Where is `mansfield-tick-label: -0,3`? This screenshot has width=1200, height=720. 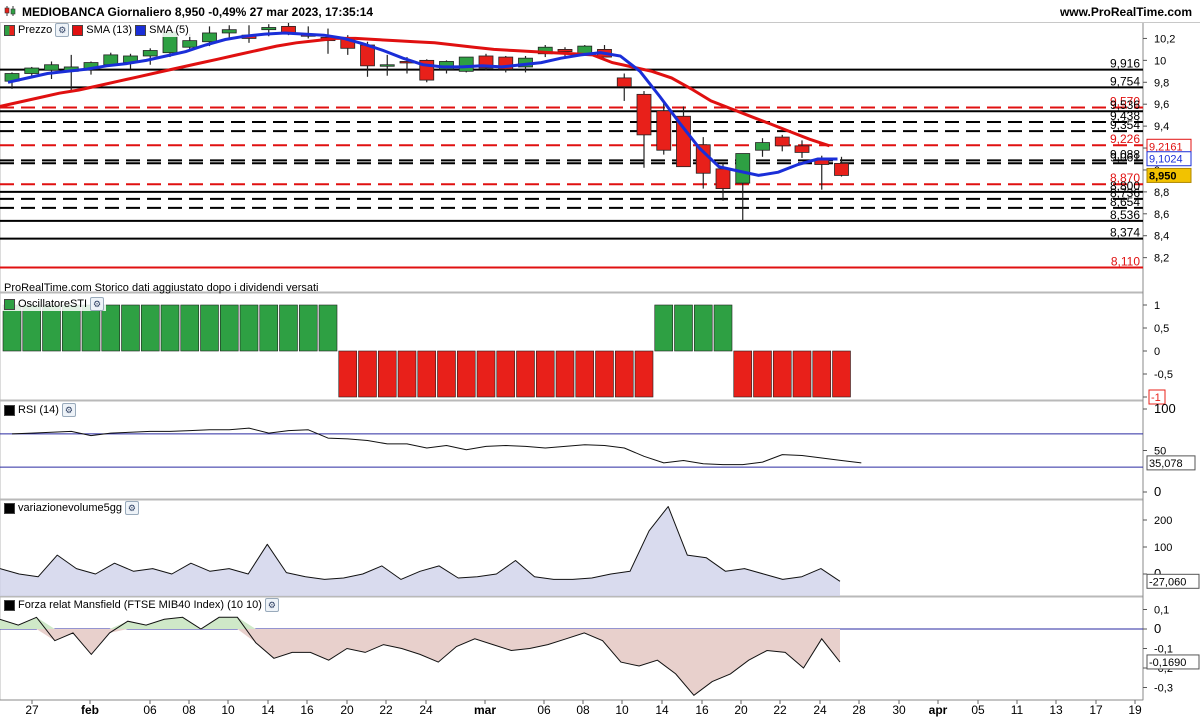
mansfield-tick-label: -0,3 is located at coordinates (1163, 689).